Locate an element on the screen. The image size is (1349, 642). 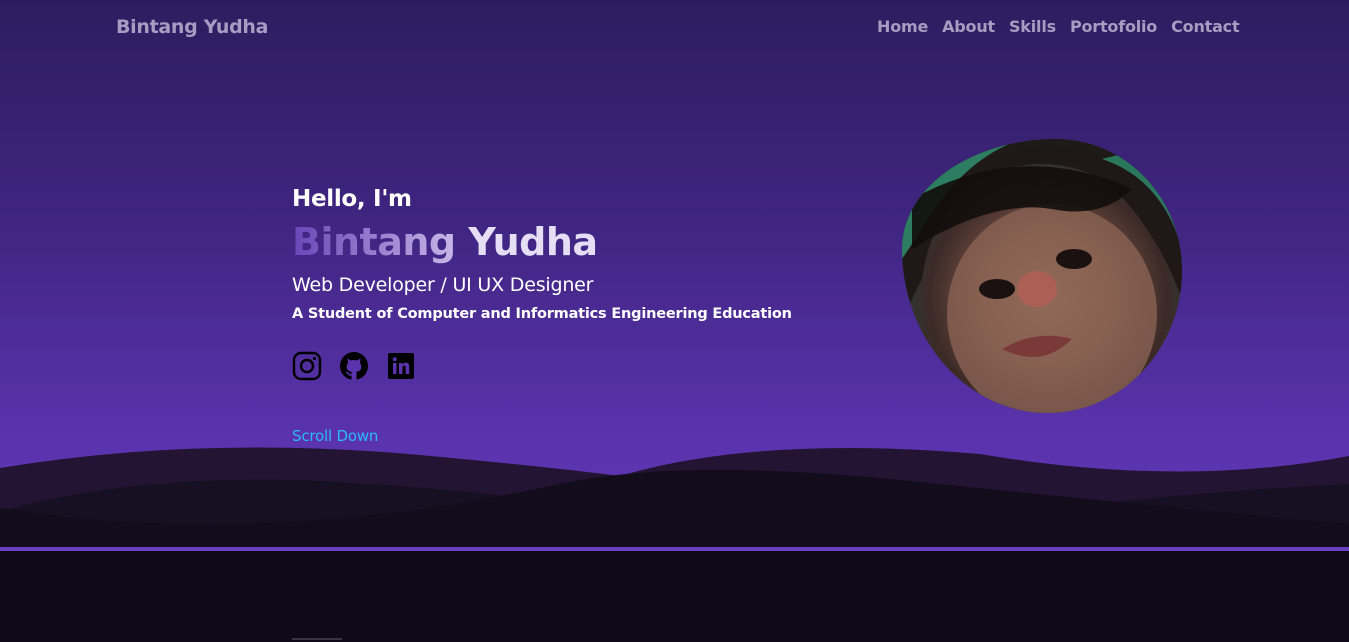
greeting: Hello, I'm is located at coordinates (352, 199).